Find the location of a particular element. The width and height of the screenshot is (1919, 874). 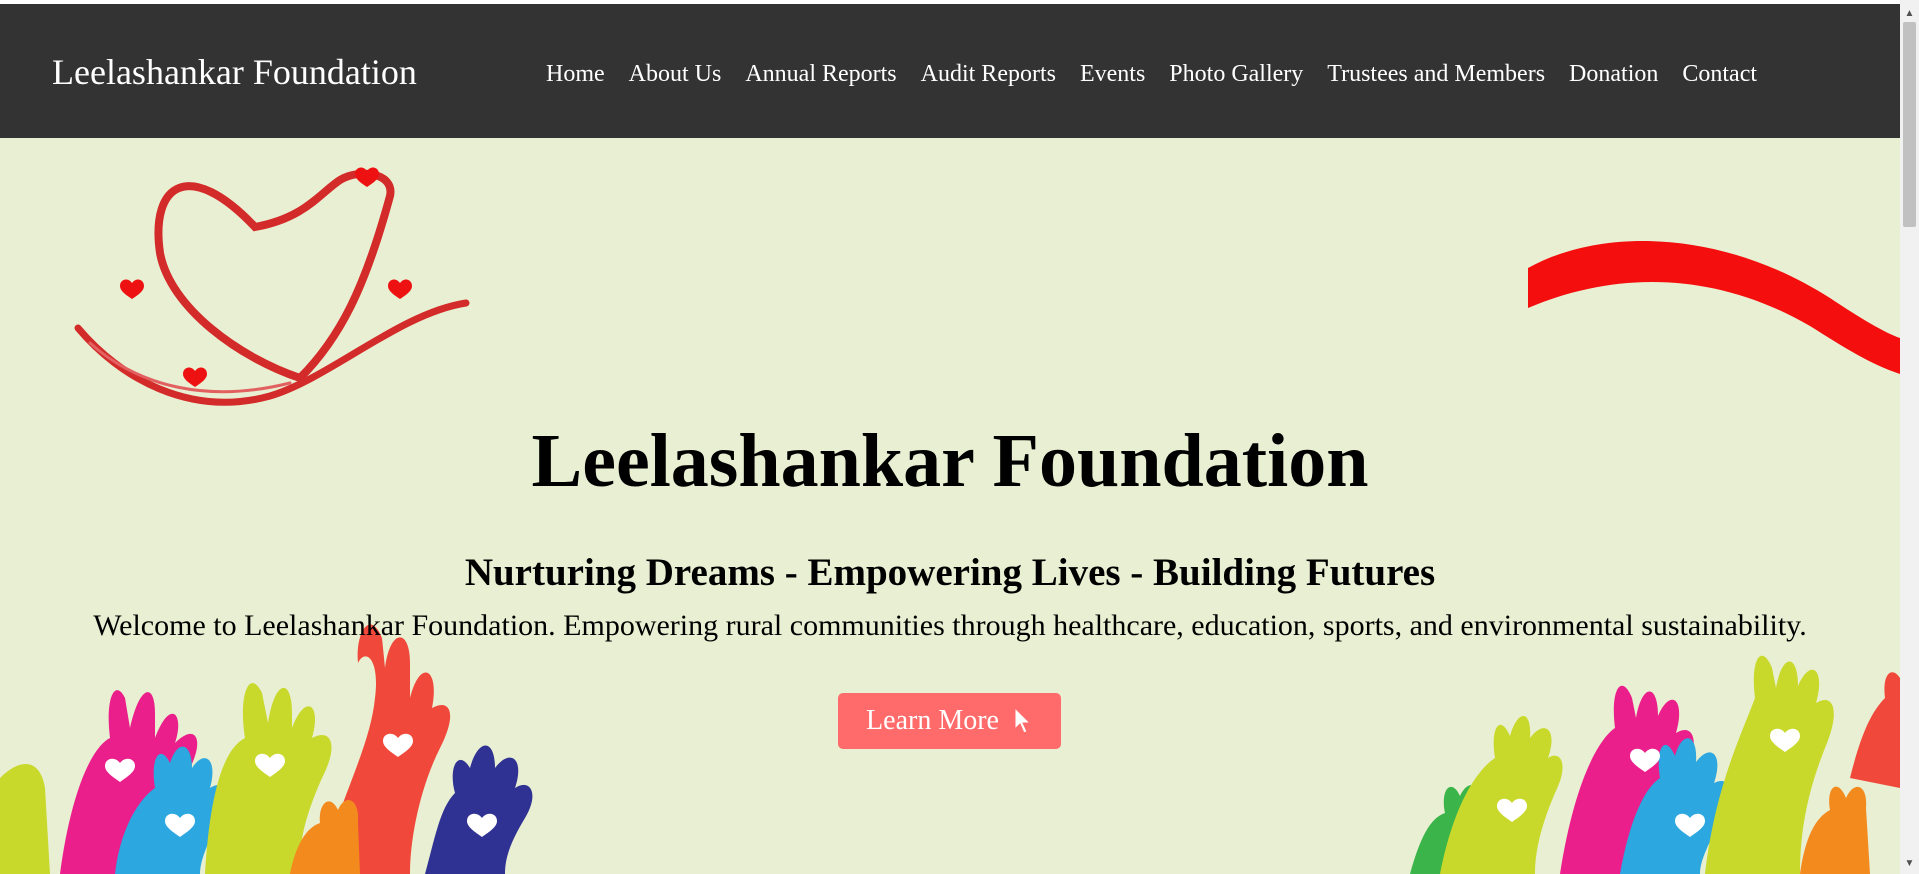

nav-item-about-us: About Us is located at coordinates (675, 74).